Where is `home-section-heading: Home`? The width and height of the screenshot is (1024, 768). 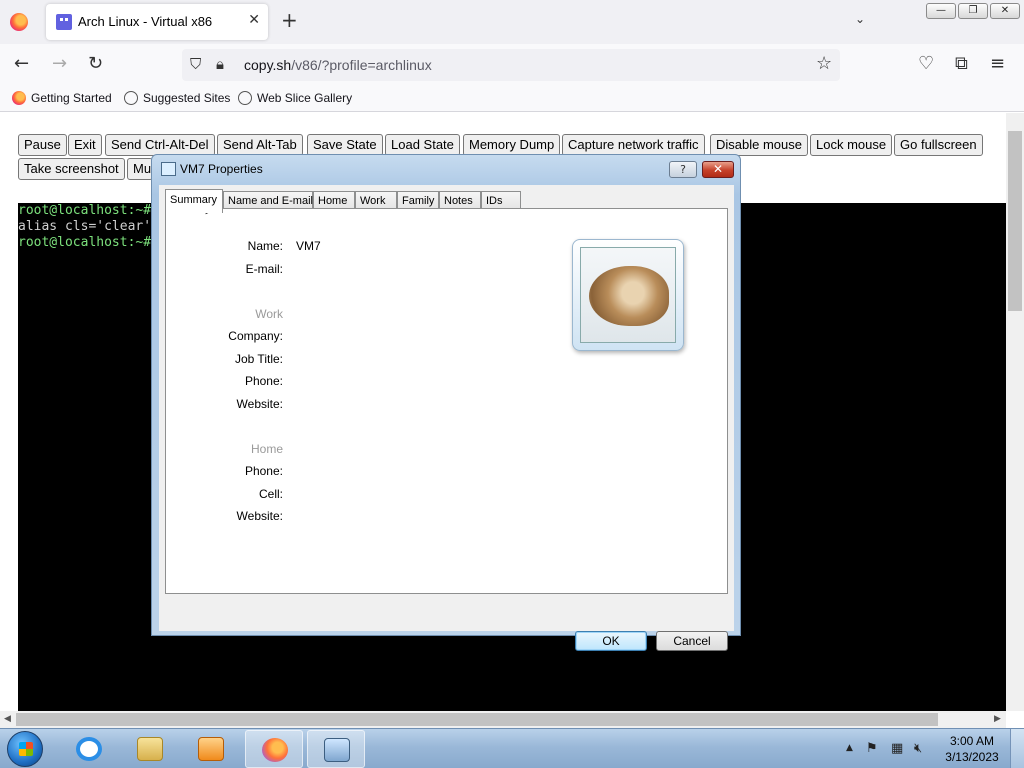 home-section-heading: Home is located at coordinates (266, 449).